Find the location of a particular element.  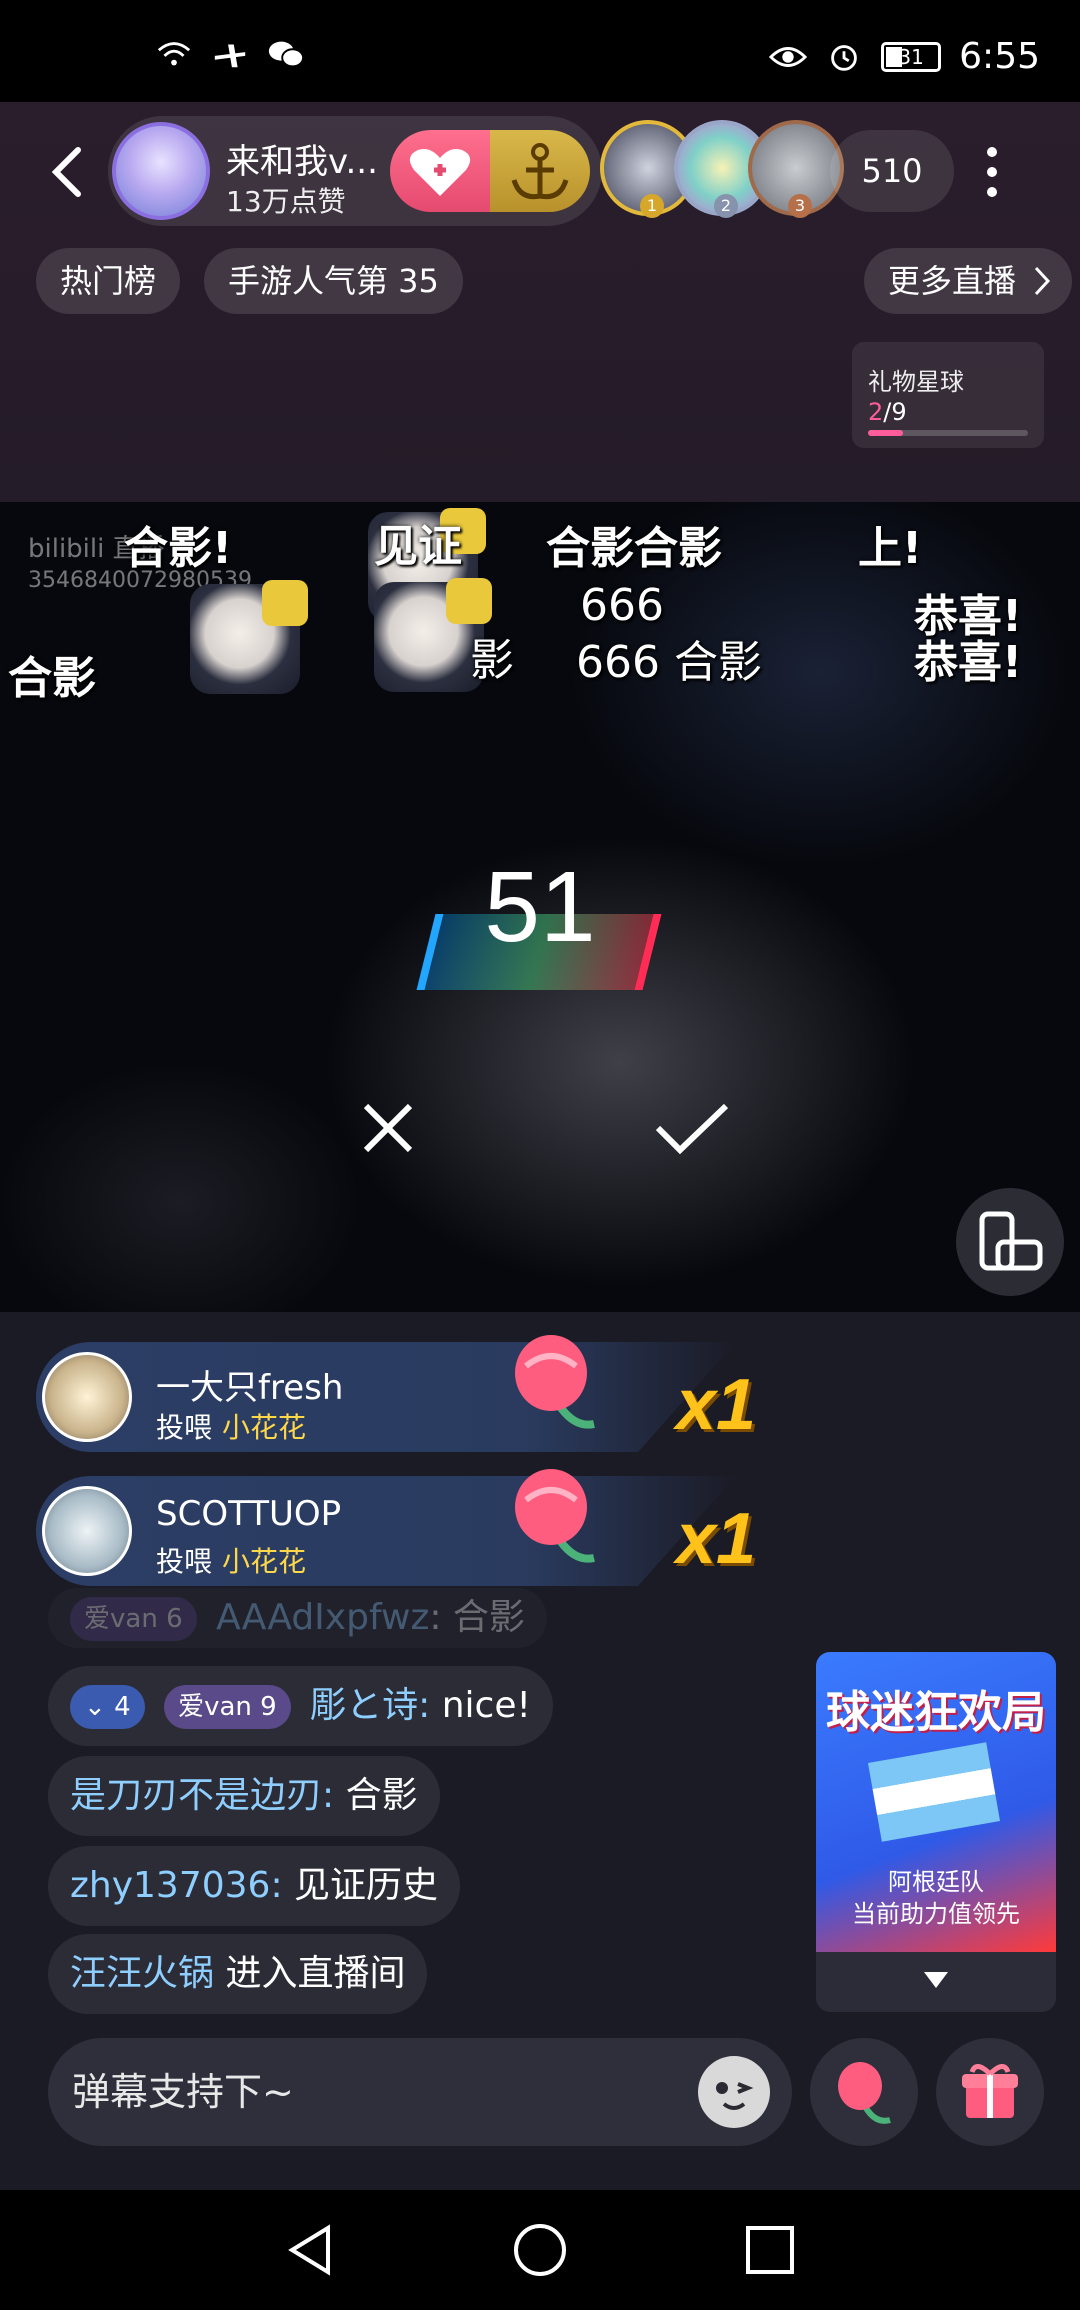

home-nav-icon is located at coordinates (540, 2250).